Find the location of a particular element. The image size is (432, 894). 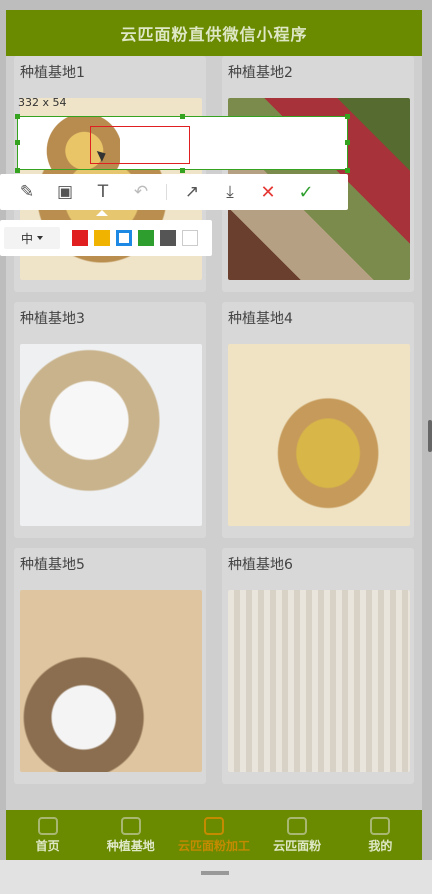

mosaic-tool-button: ▣ is located at coordinates (65, 192).